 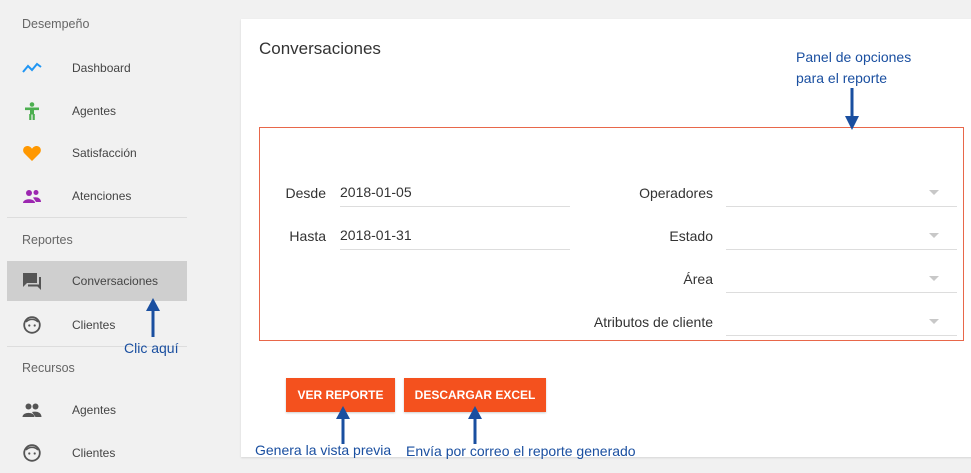 What do you see at coordinates (151, 348) in the screenshot?
I see `annotation-clic-aqui: Clic aquí` at bounding box center [151, 348].